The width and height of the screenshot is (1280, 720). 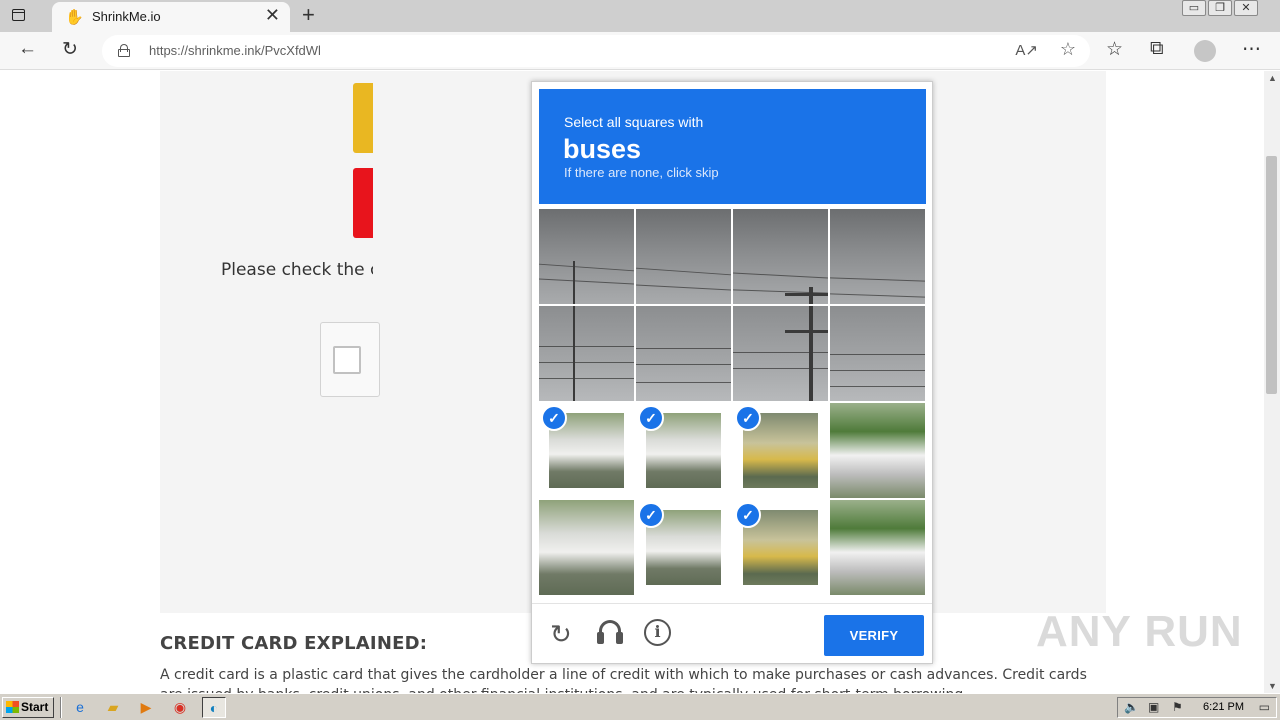 What do you see at coordinates (1220, 8) in the screenshot?
I see `restore-button: ❐` at bounding box center [1220, 8].